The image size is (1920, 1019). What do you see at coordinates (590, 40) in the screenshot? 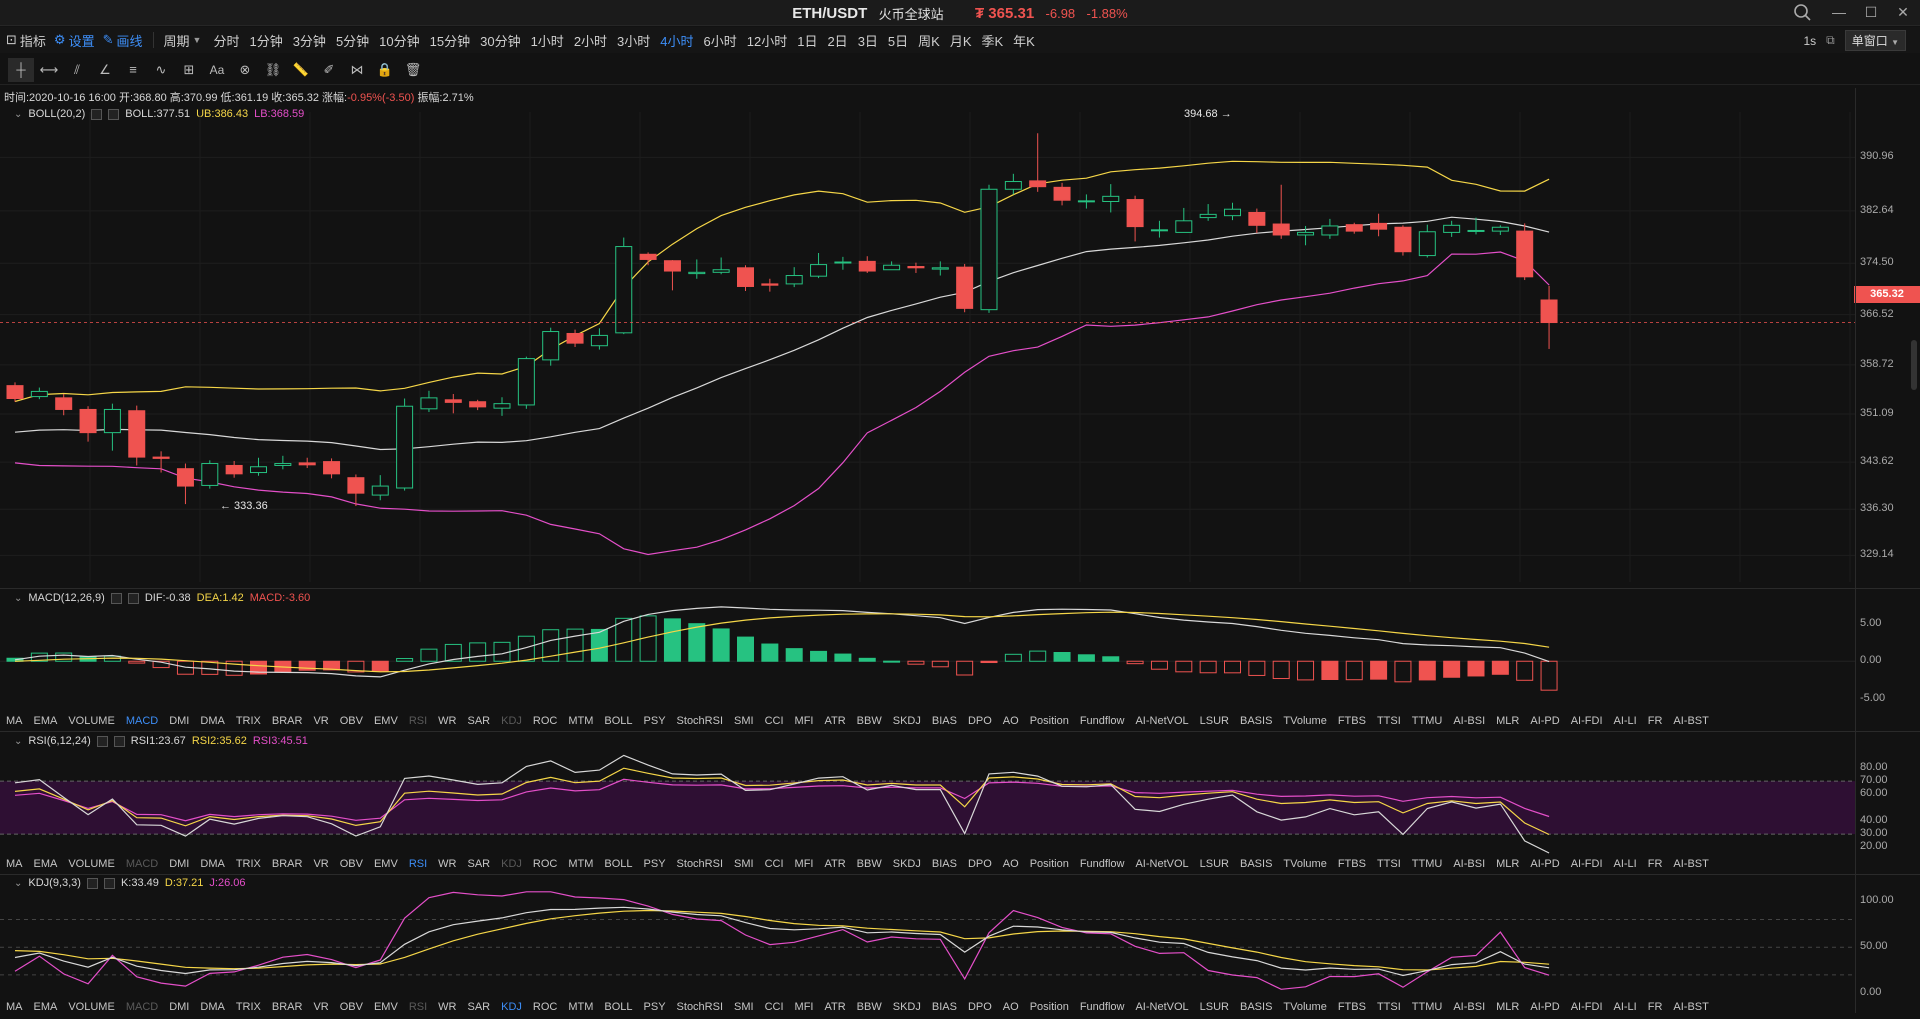
I see `period-option: 2小时` at bounding box center [590, 40].